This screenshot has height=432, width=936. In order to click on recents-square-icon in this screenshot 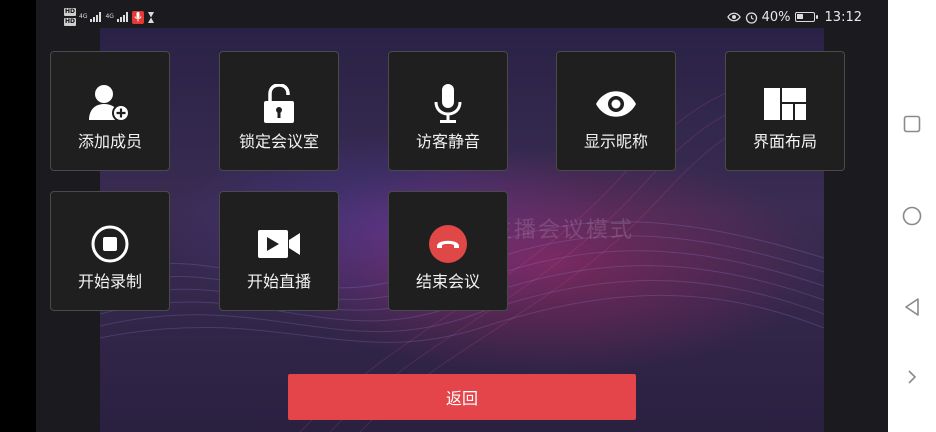, I will do `click(912, 124)`.